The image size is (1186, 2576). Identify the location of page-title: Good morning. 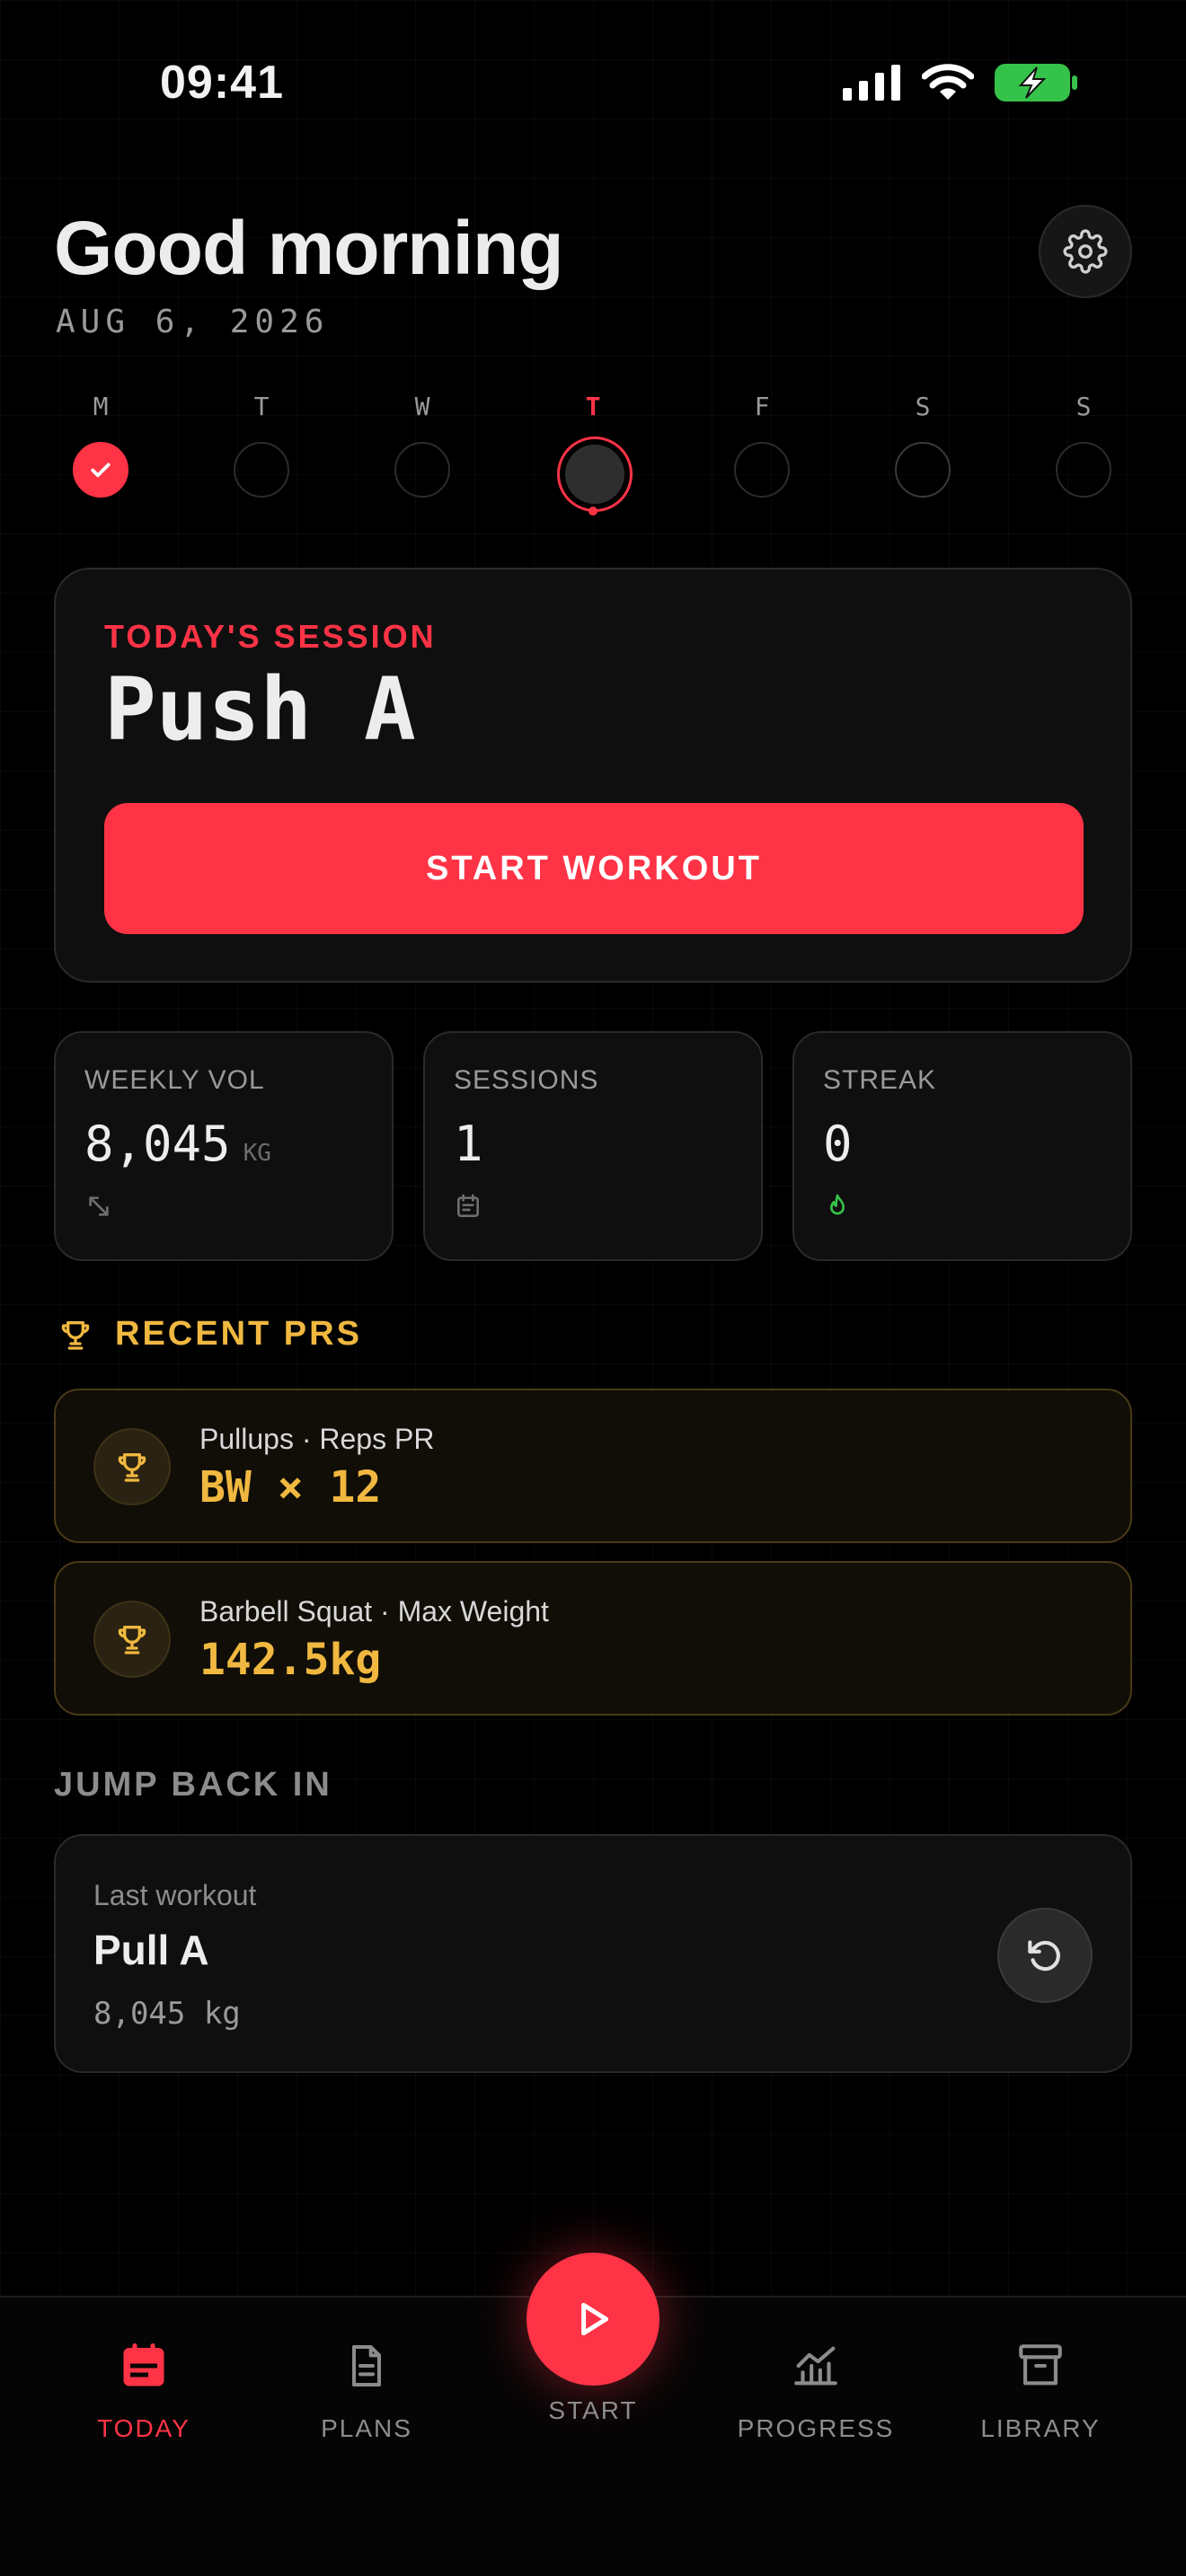
(309, 248).